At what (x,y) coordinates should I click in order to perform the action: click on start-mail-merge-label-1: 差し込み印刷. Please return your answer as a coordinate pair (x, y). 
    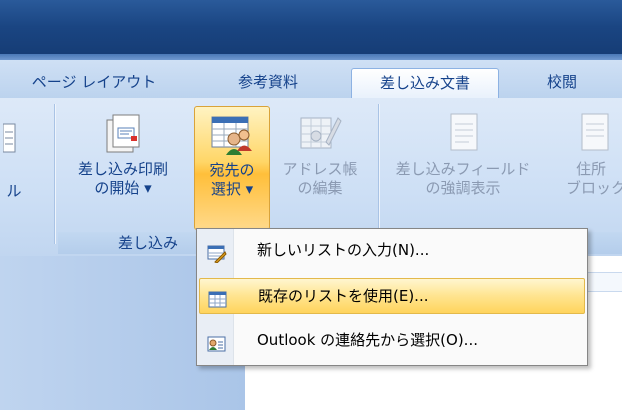
    Looking at the image, I should click on (122, 169).